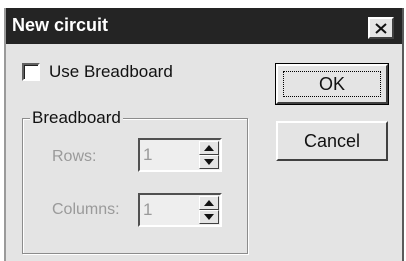 Image resolution: width=406 pixels, height=261 pixels. What do you see at coordinates (180, 210) in the screenshot?
I see `columns-spinner: 1` at bounding box center [180, 210].